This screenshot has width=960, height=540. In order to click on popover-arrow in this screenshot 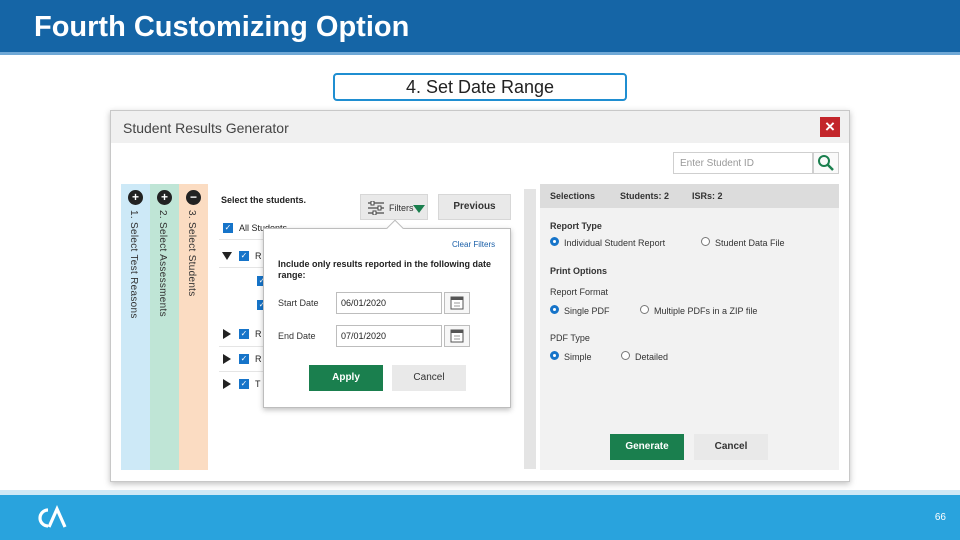, I will do `click(395, 228)`.